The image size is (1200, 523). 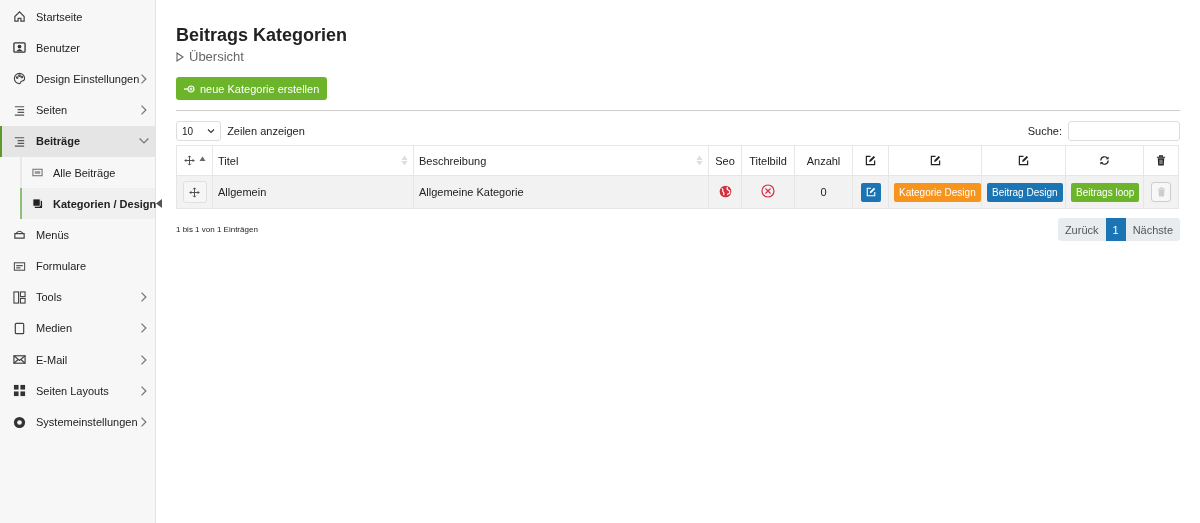 What do you see at coordinates (19, 297) in the screenshot?
I see `grid-icon` at bounding box center [19, 297].